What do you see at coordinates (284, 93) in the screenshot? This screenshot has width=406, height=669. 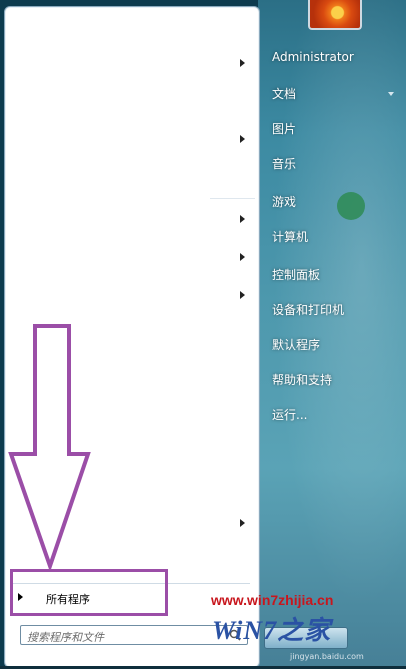 I see `documents-link: 文档` at bounding box center [284, 93].